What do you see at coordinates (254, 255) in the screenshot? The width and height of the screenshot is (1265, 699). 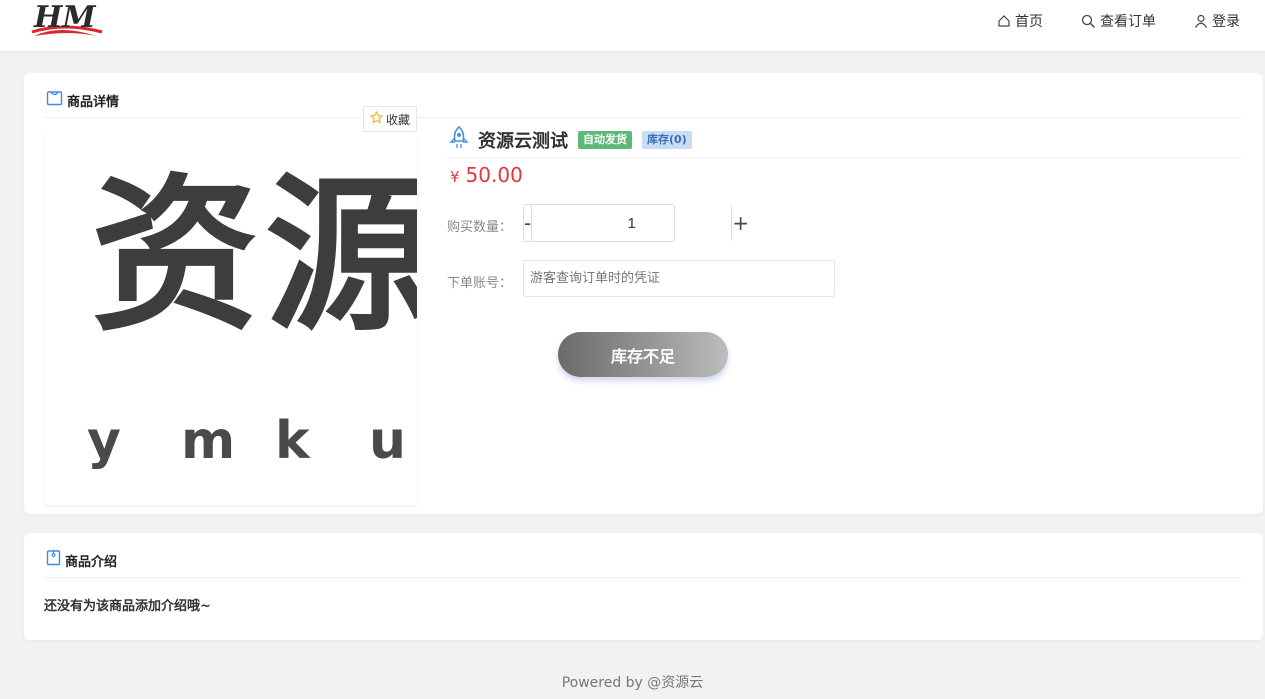 I see `image-big-text: 资源` at bounding box center [254, 255].